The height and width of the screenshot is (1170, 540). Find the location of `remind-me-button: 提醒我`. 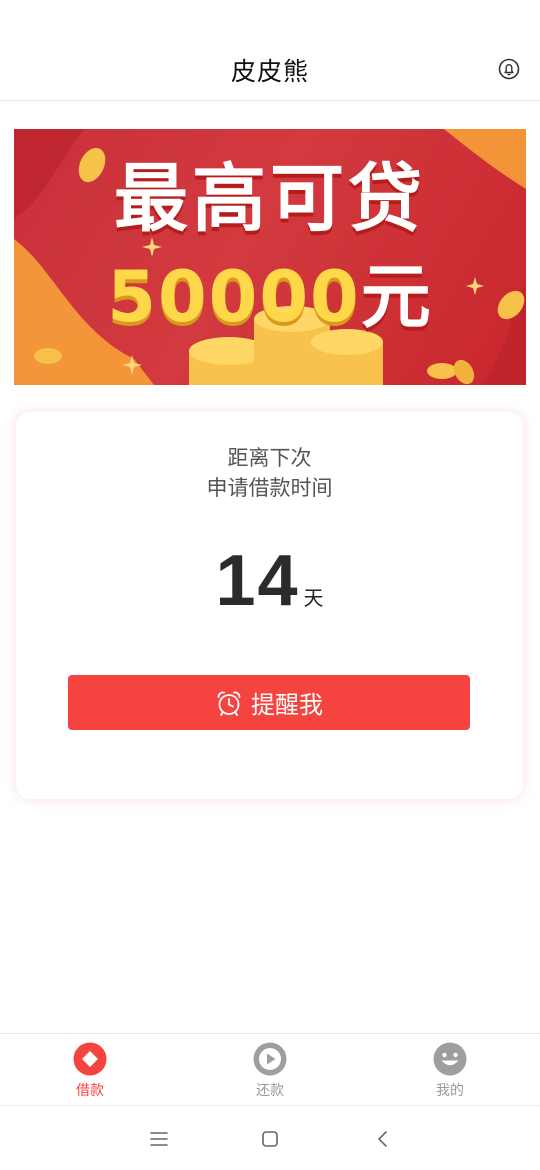

remind-me-button: 提醒我 is located at coordinates (269, 702).